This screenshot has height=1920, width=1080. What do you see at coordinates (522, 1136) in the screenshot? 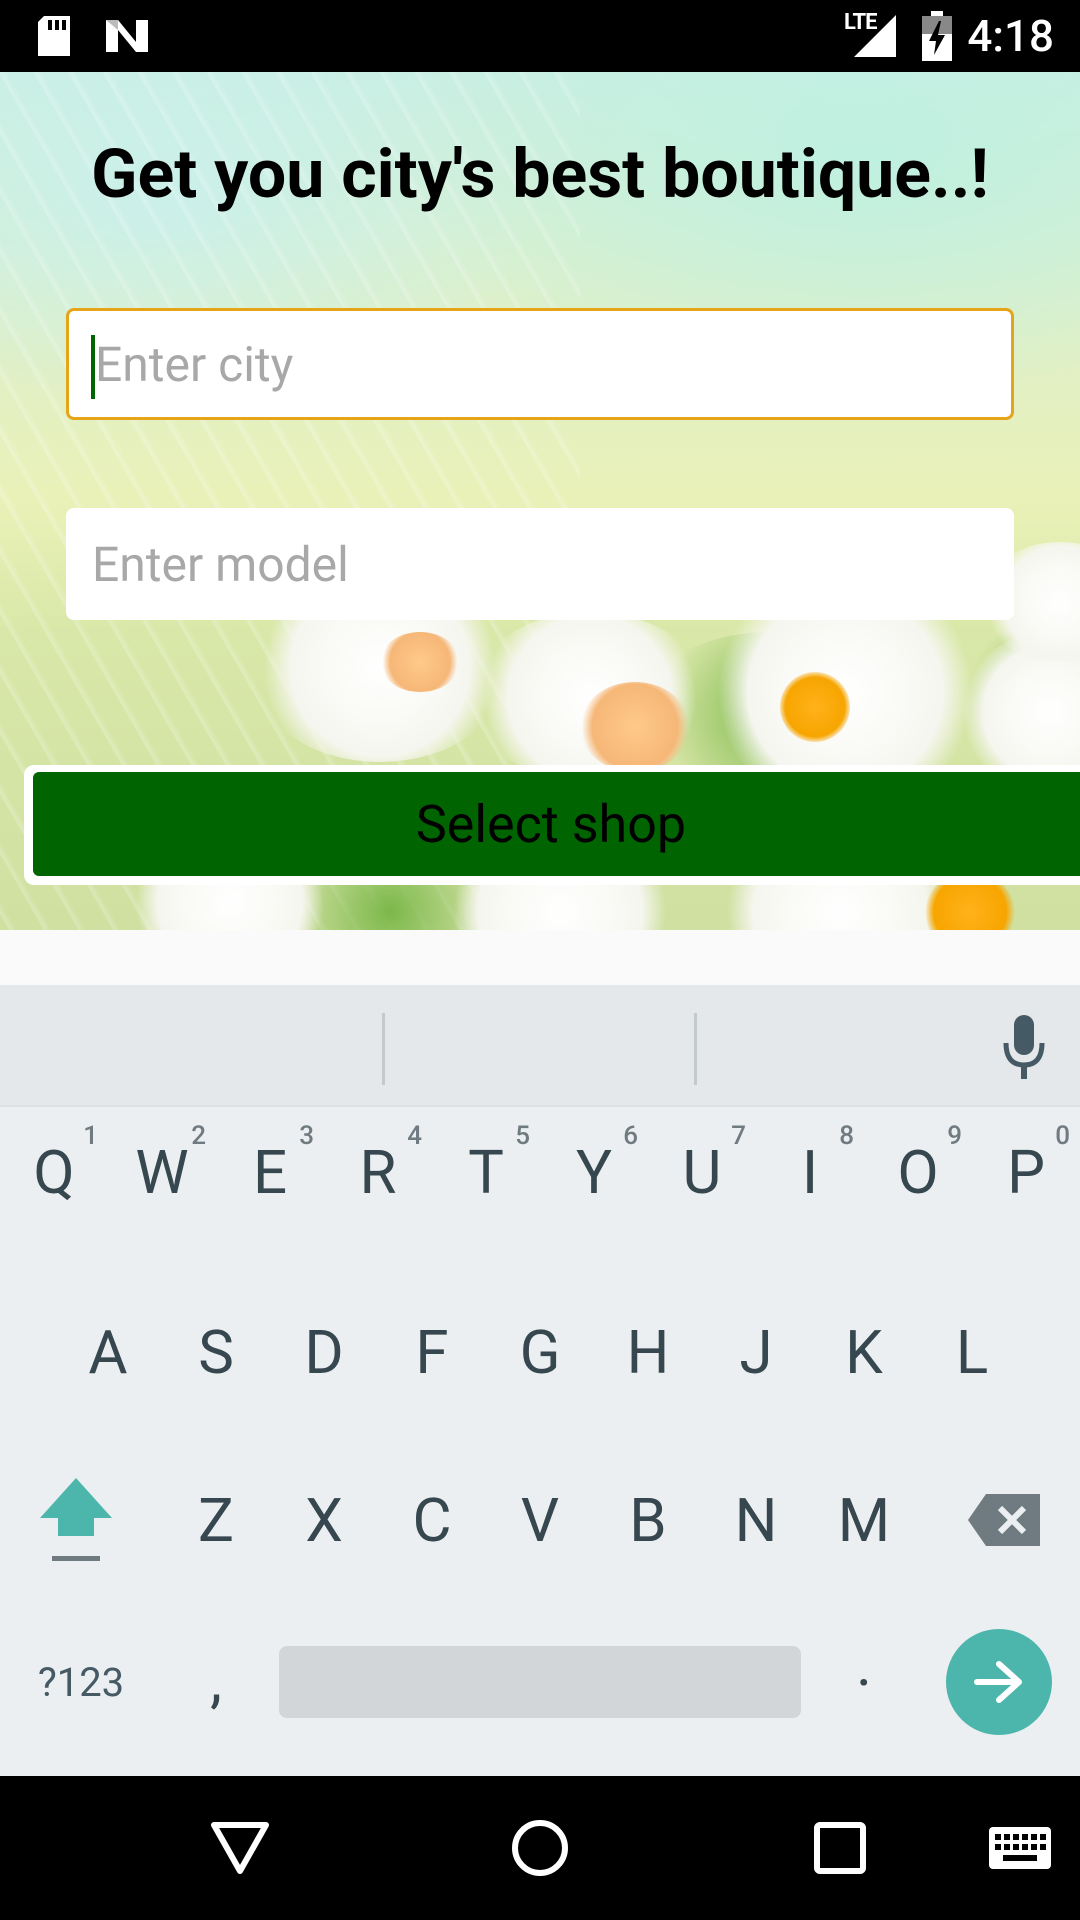
I see `key-hint-number: 5` at bounding box center [522, 1136].